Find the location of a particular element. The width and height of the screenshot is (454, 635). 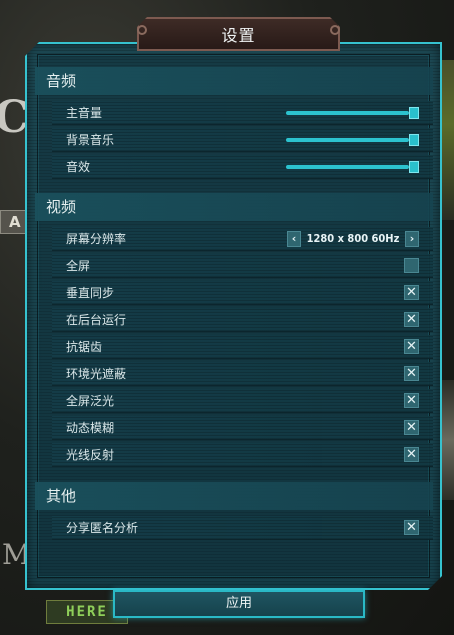

run-in-background-checkbox: ✕ is located at coordinates (411, 319).